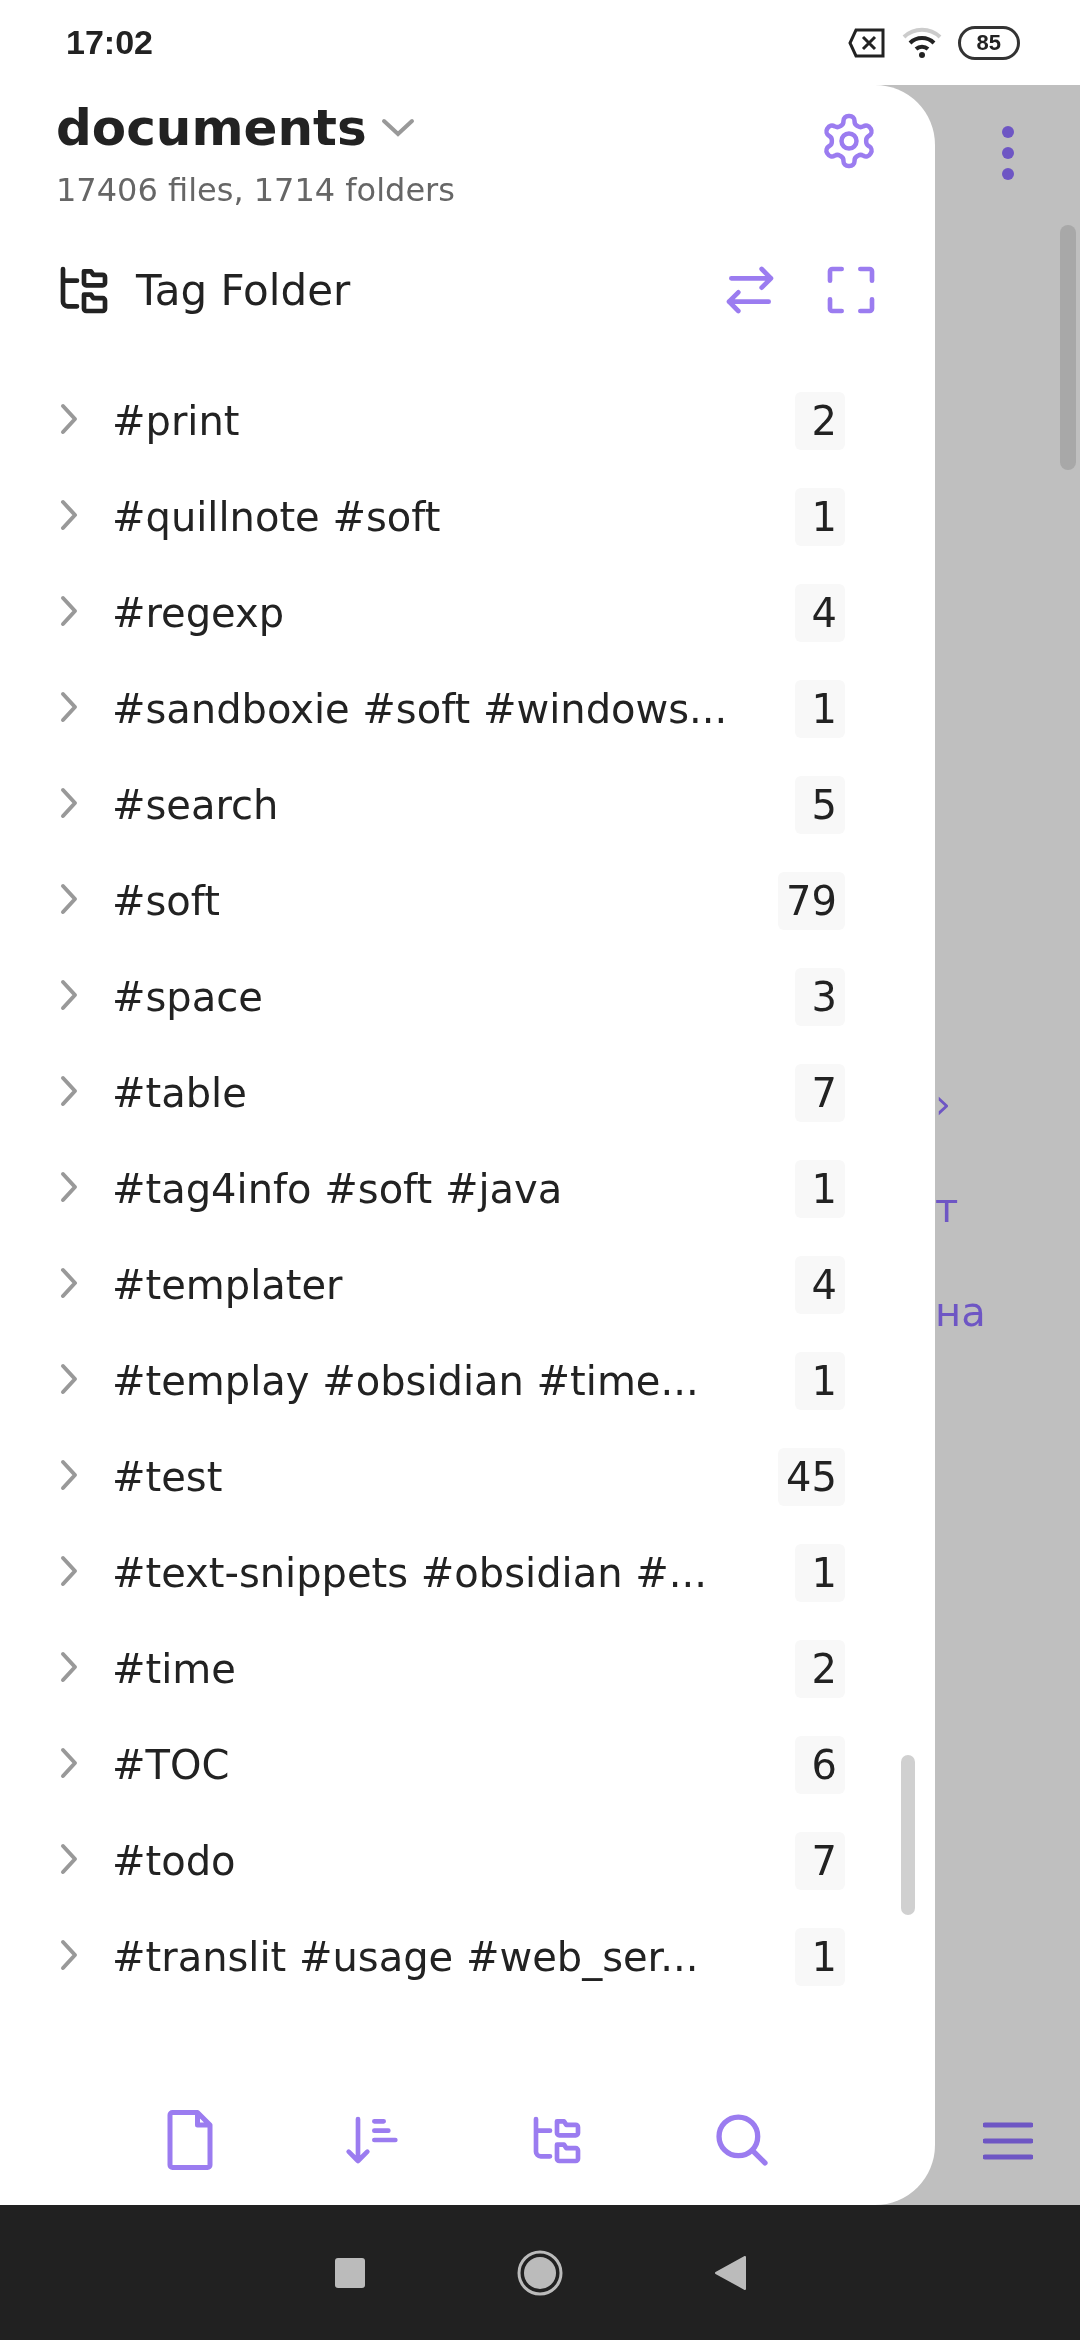  I want to click on back-icon, so click(730, 2272).